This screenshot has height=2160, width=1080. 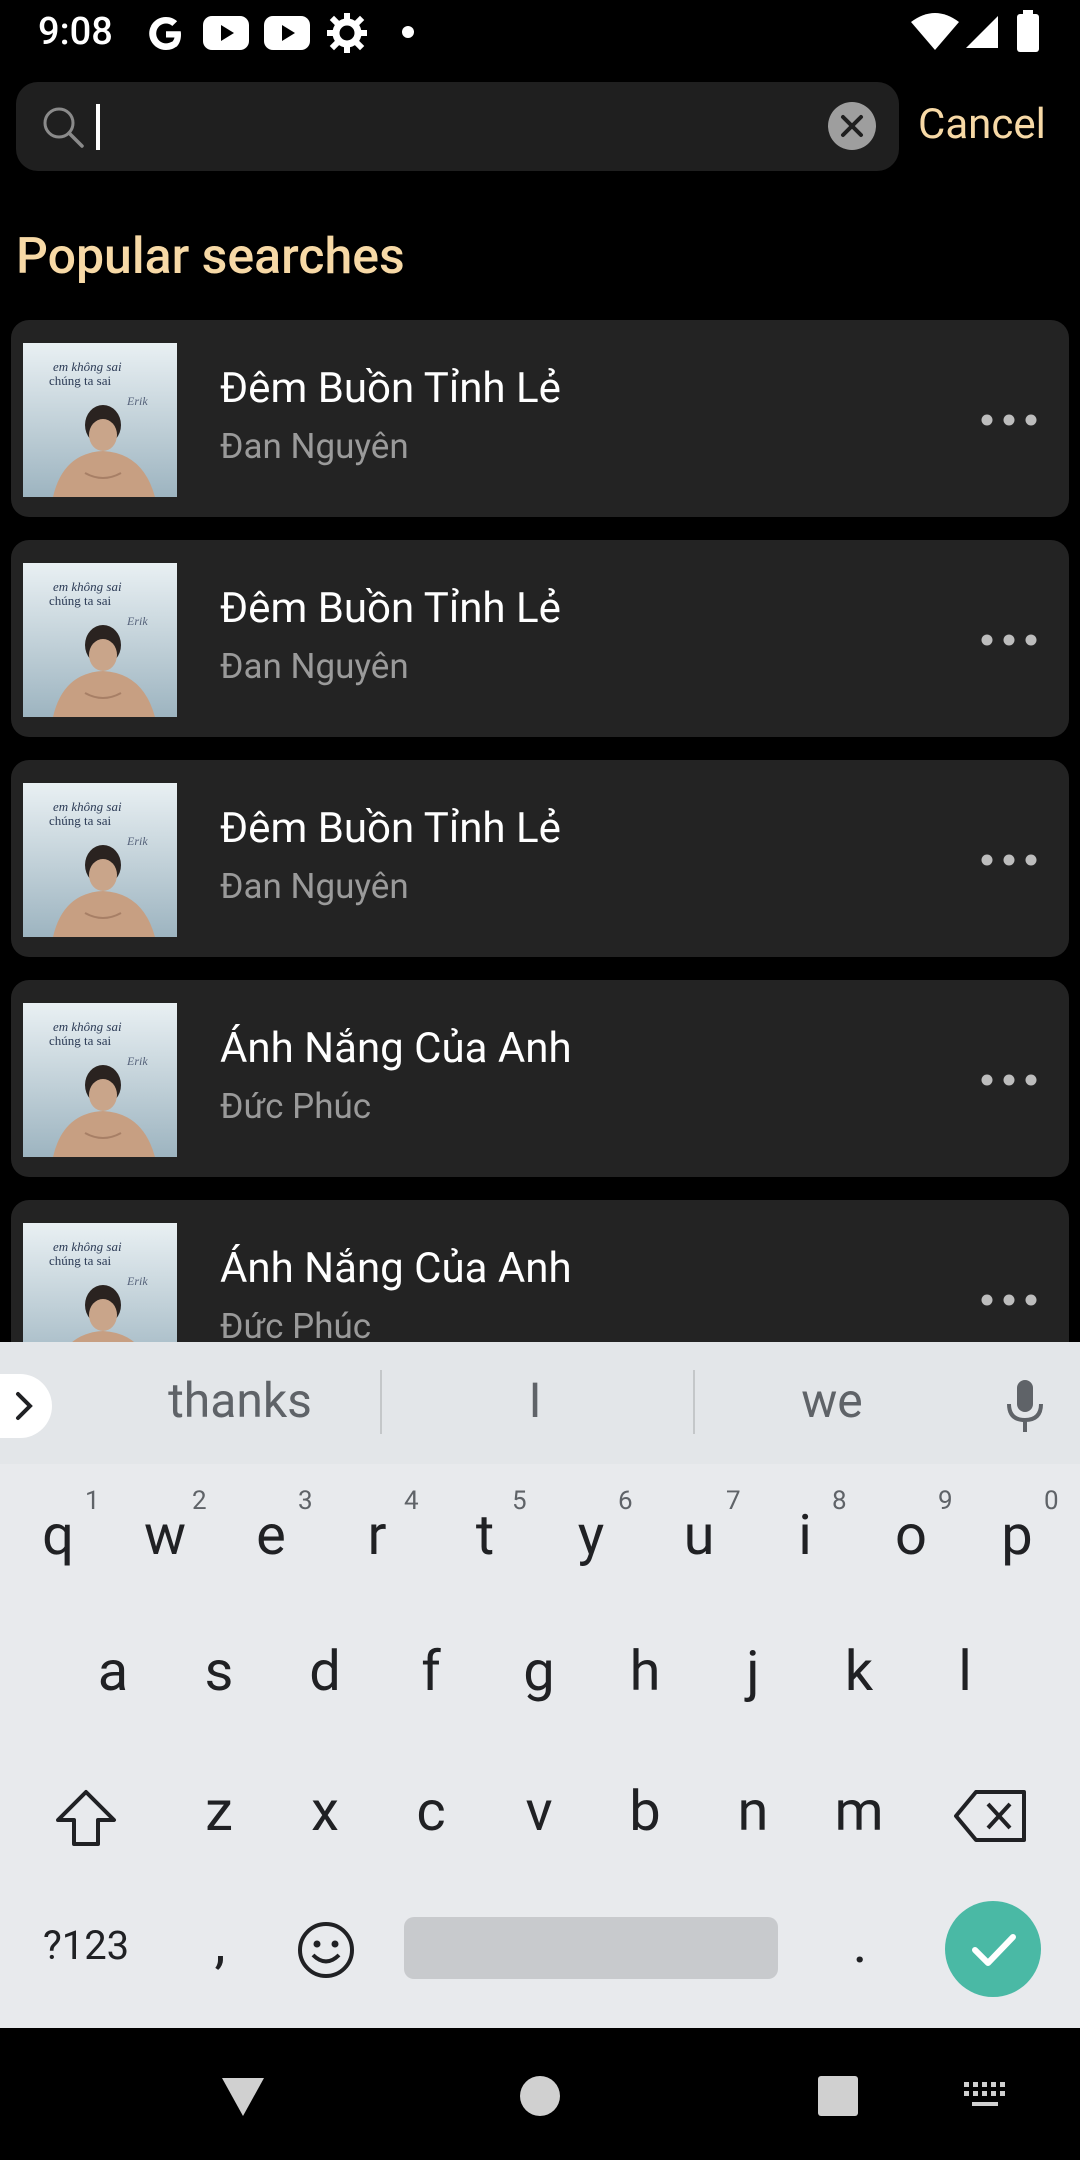 What do you see at coordinates (625, 1501) in the screenshot?
I see `key-hint: 6` at bounding box center [625, 1501].